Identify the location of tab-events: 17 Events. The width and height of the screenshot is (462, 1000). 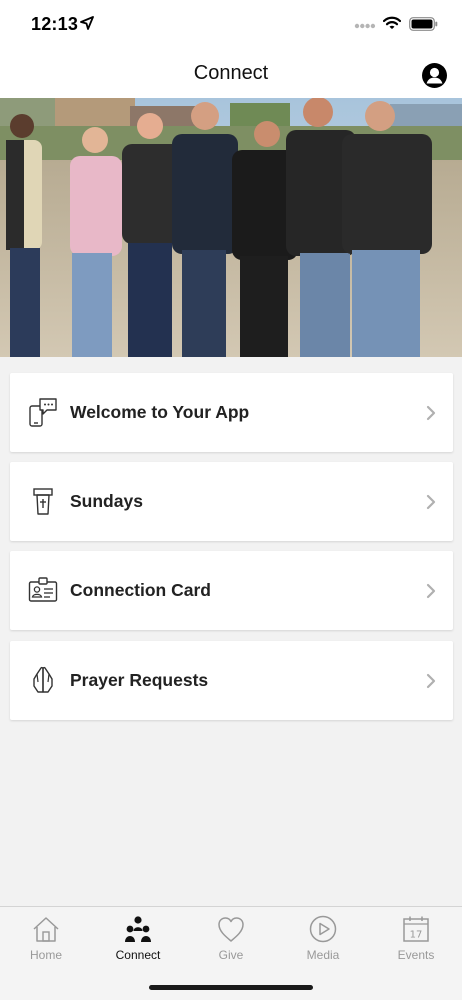
(416, 942).